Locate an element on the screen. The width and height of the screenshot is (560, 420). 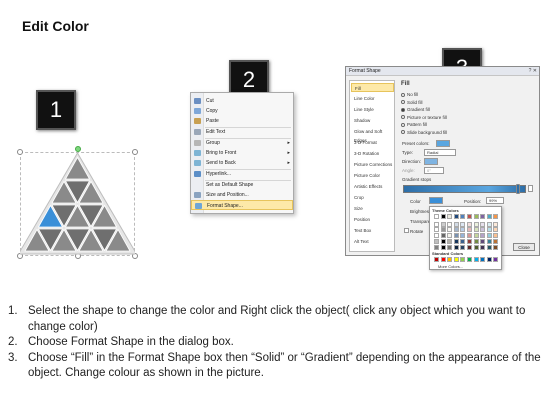
nav-item: Fill is located at coordinates (372, 87).